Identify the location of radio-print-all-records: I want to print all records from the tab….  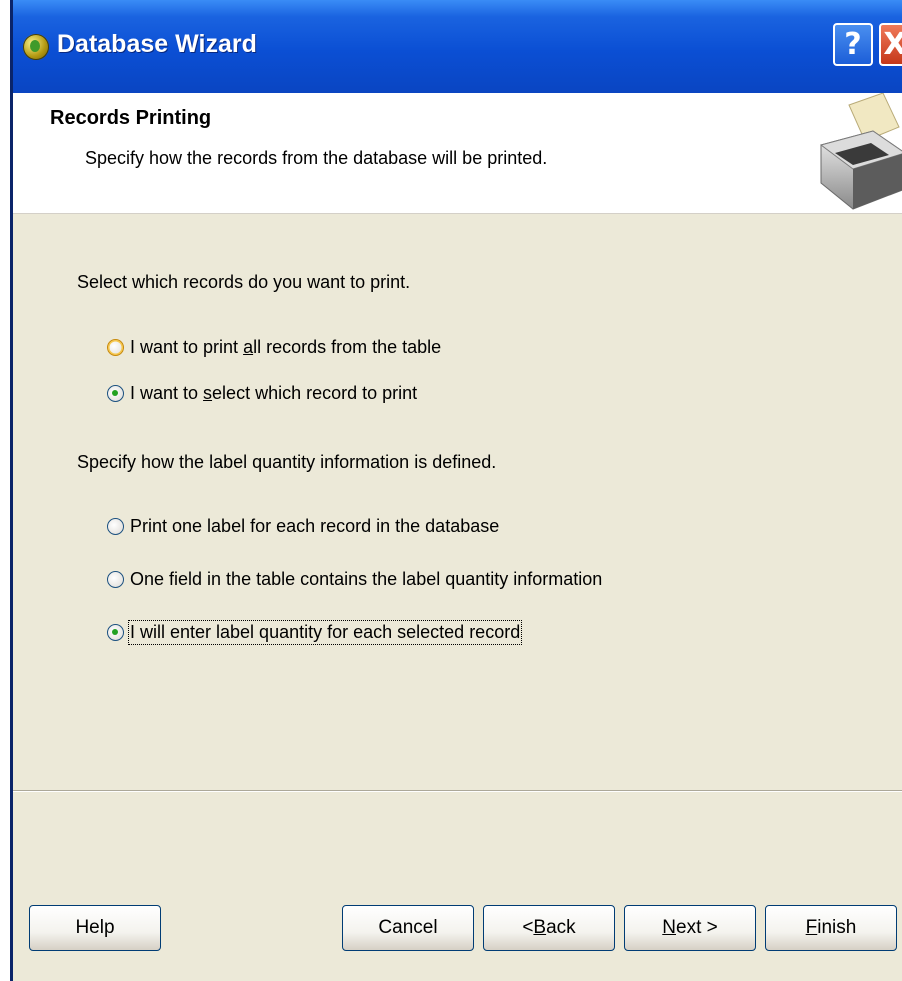
(274, 347).